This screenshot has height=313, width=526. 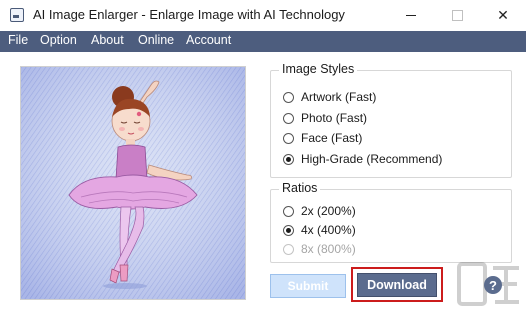 I want to click on close-icon: ✕, so click(x=503, y=15).